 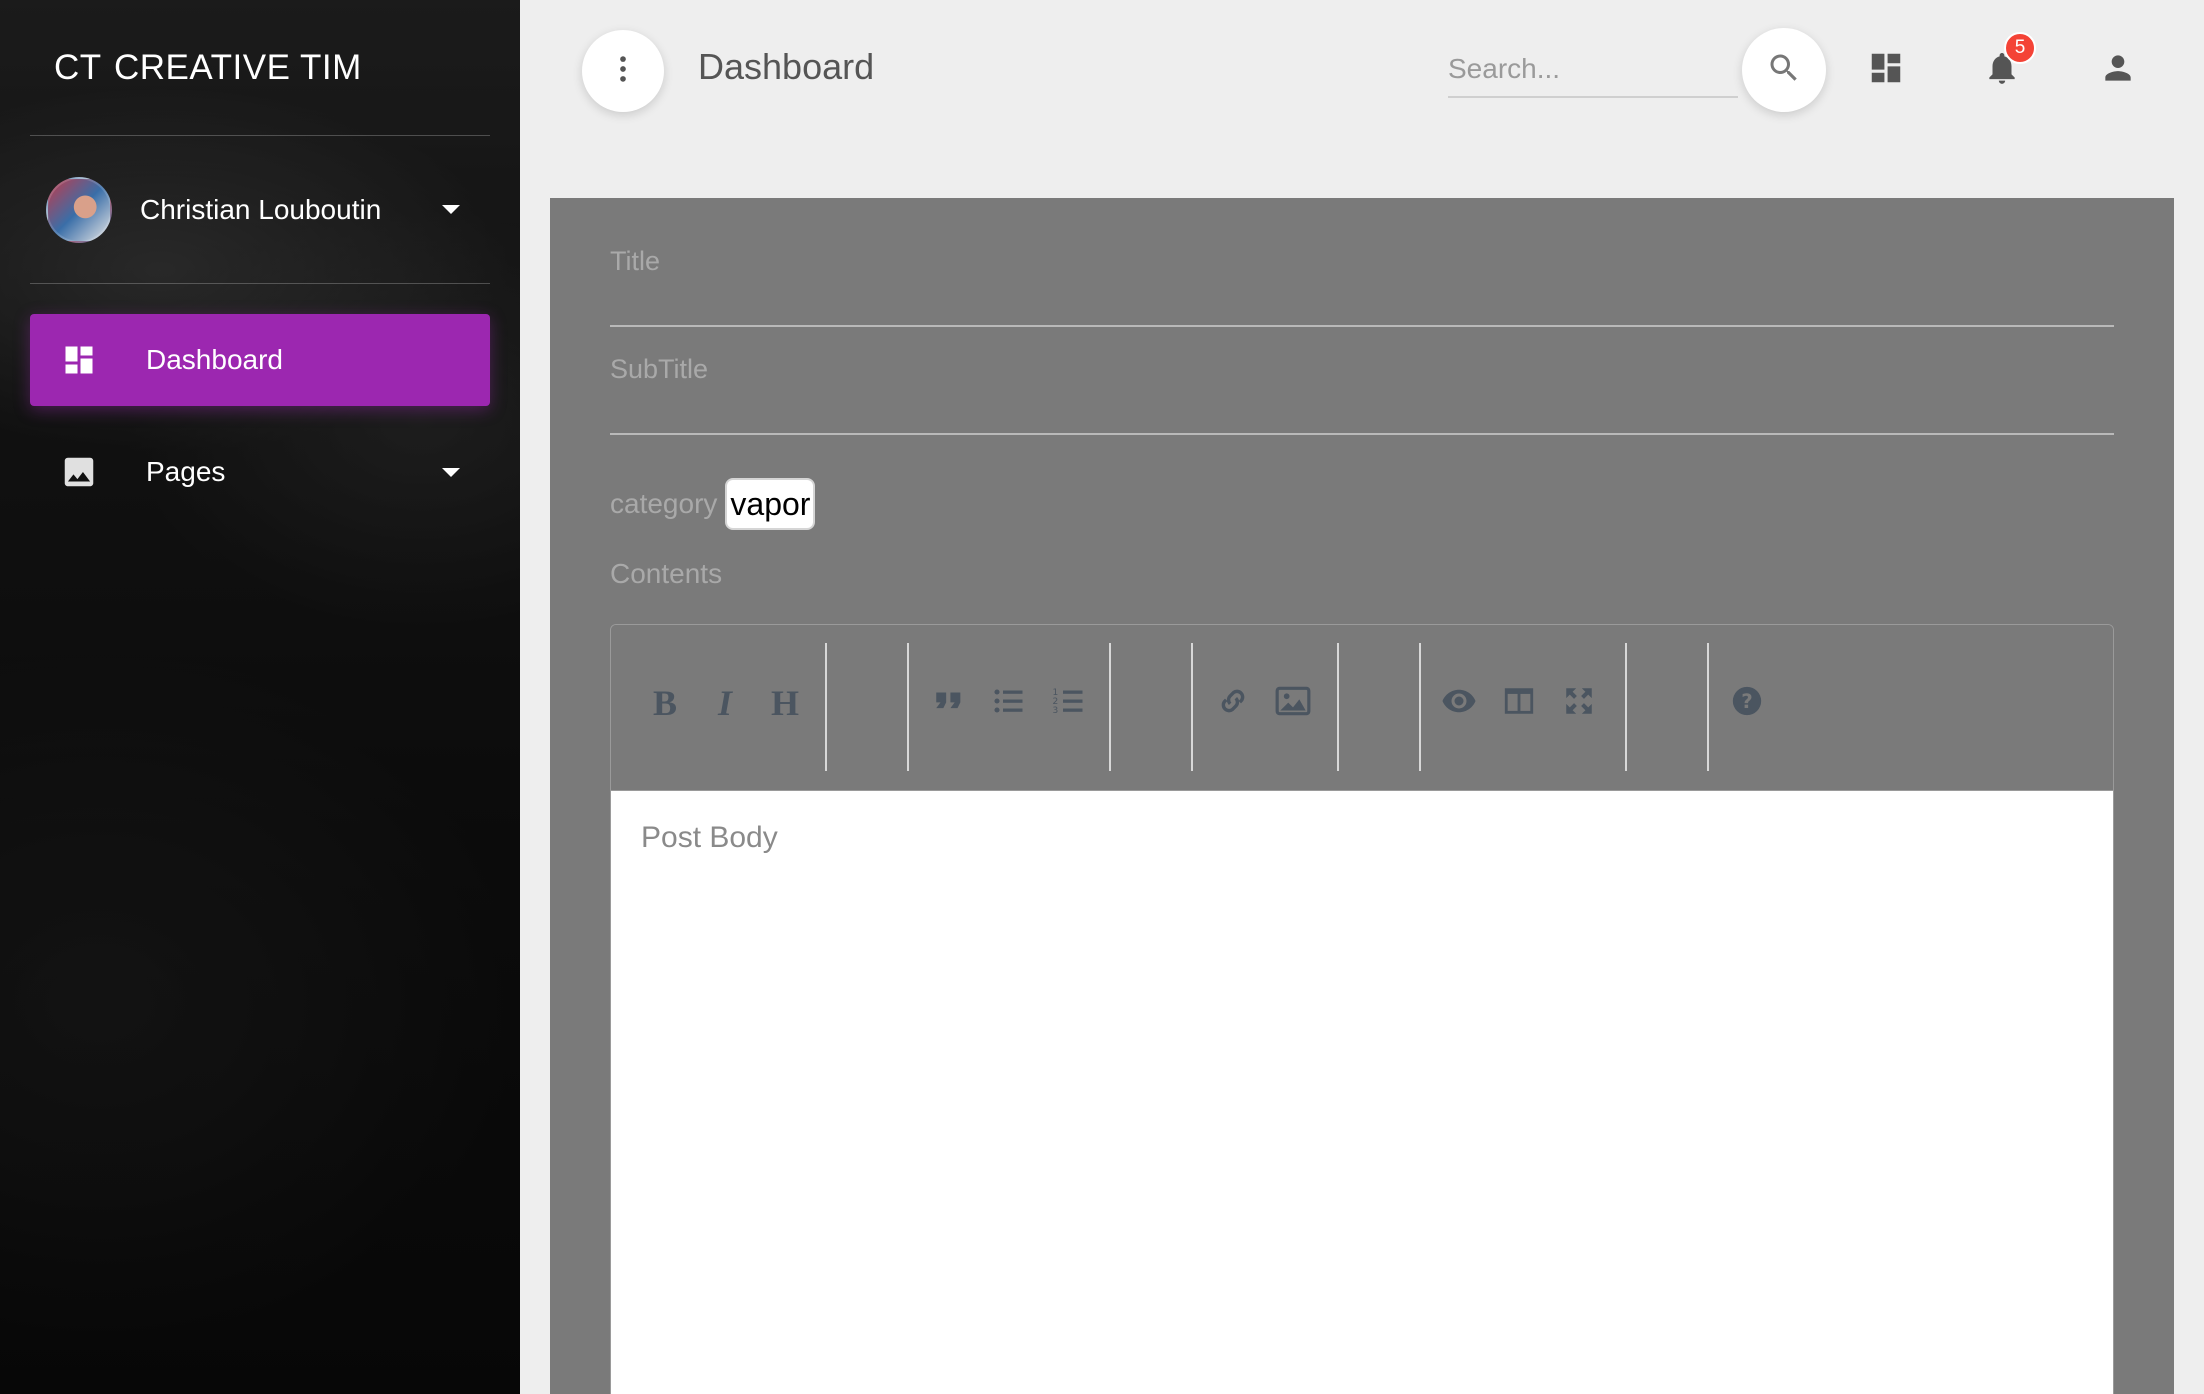 I want to click on search-input, so click(x=1593, y=69).